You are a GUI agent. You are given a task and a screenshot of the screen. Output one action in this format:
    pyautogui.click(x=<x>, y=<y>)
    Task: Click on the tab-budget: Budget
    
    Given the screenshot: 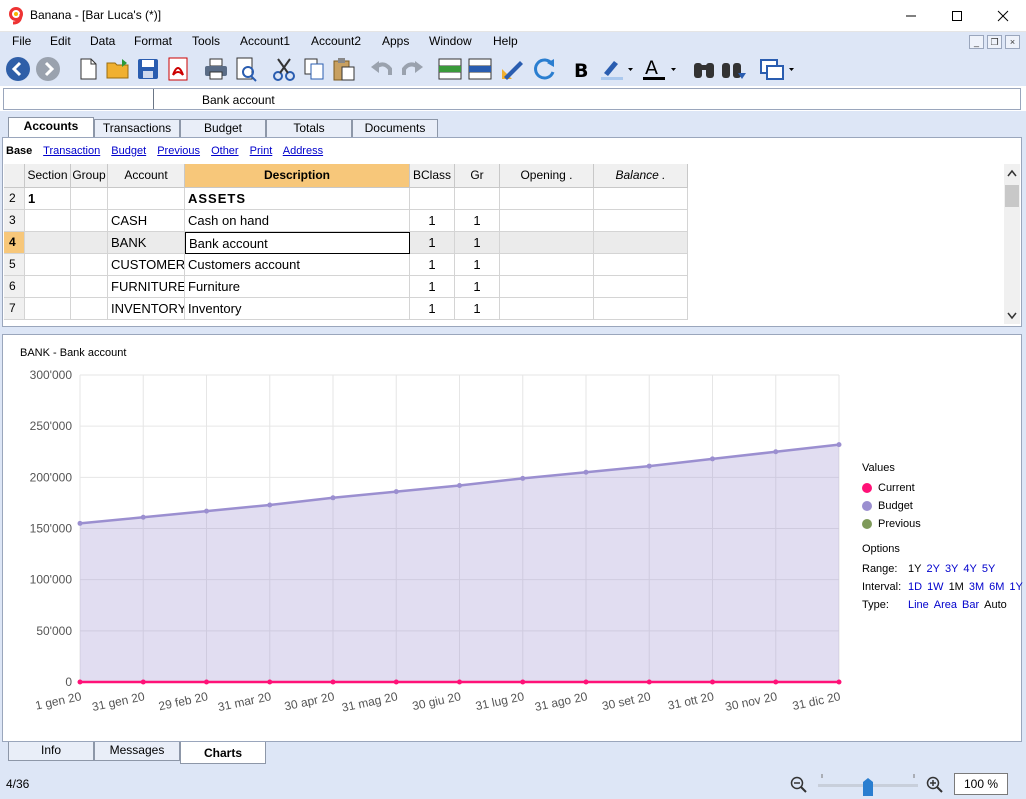 What is the action you would take?
    pyautogui.click(x=223, y=128)
    